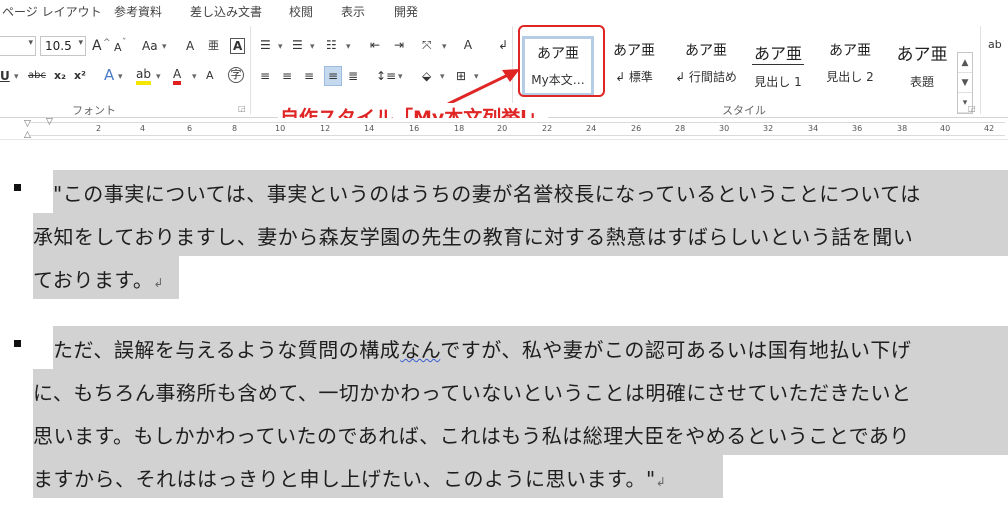 The height and width of the screenshot is (522, 1008). What do you see at coordinates (375, 45) in the screenshot?
I see `decrease-indent-icon: ⇤` at bounding box center [375, 45].